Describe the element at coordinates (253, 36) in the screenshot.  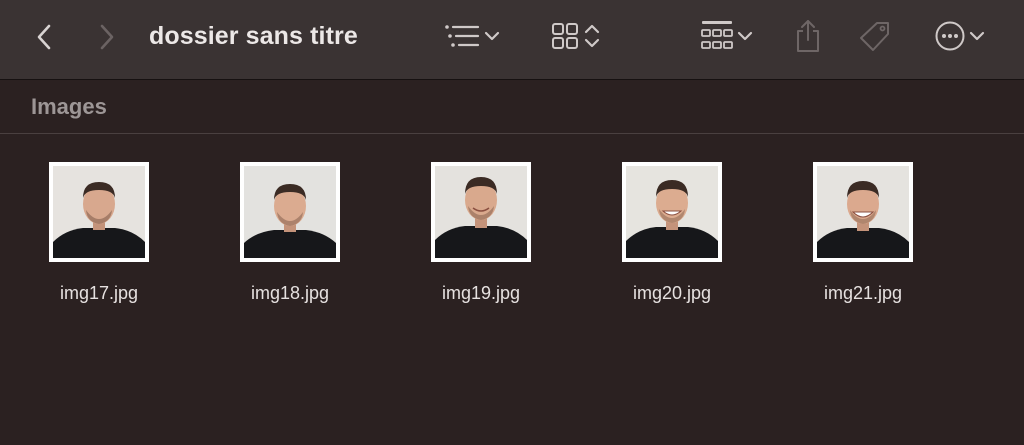
I see `window-title: dossier sans titre` at that location.